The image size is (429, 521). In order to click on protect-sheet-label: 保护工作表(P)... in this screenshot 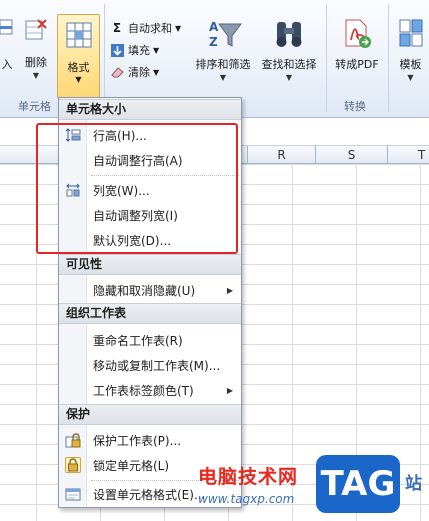, I will do `click(137, 440)`.